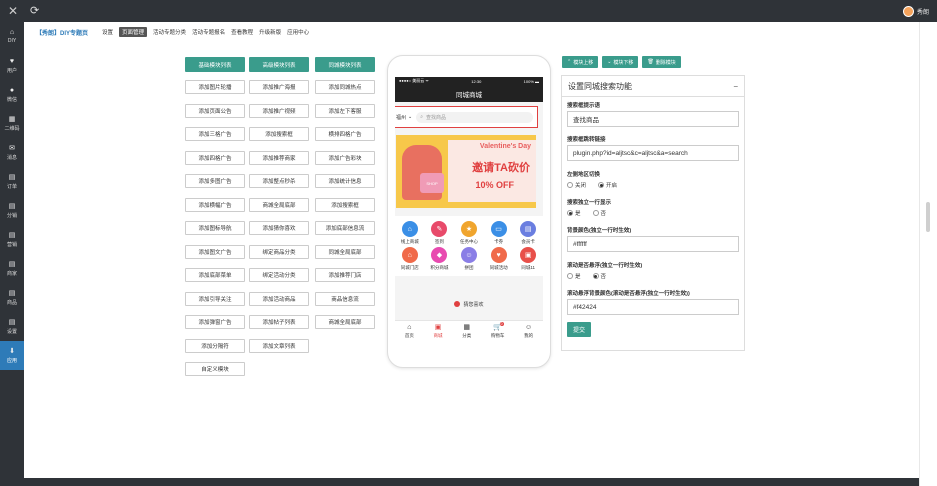 The width and height of the screenshot is (937, 486). I want to click on phone-tab: ⌂ 首页, so click(409, 331).